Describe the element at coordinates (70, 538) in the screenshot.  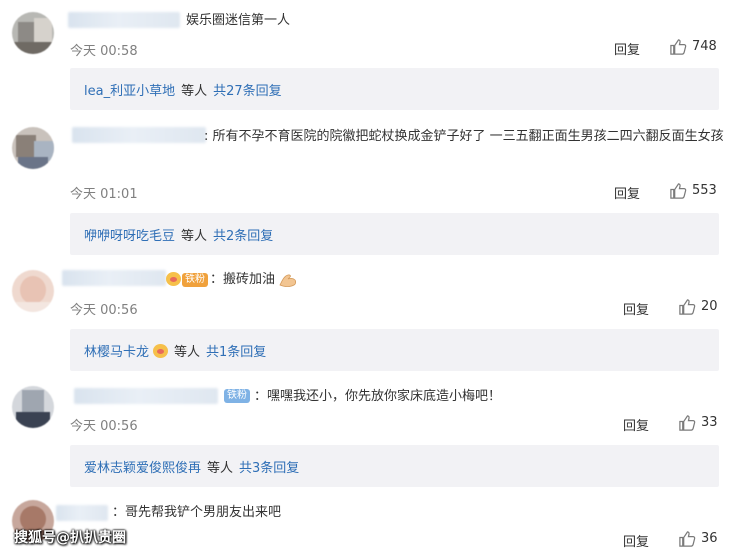
I see `watermark-text: 搜狐号@扒扒贵圈` at that location.